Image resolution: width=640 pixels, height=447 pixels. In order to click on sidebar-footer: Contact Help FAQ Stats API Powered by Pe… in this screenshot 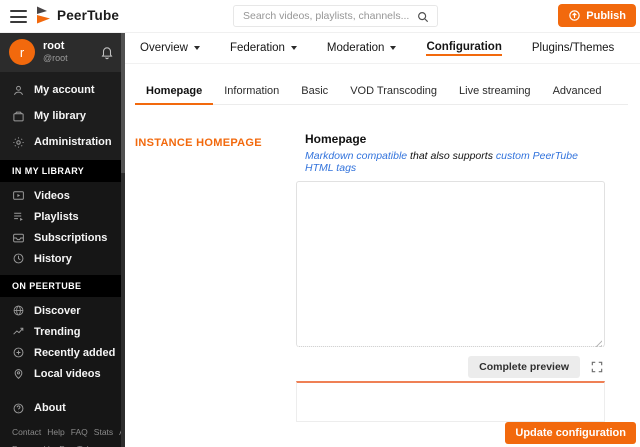, I will do `click(68, 437)`.